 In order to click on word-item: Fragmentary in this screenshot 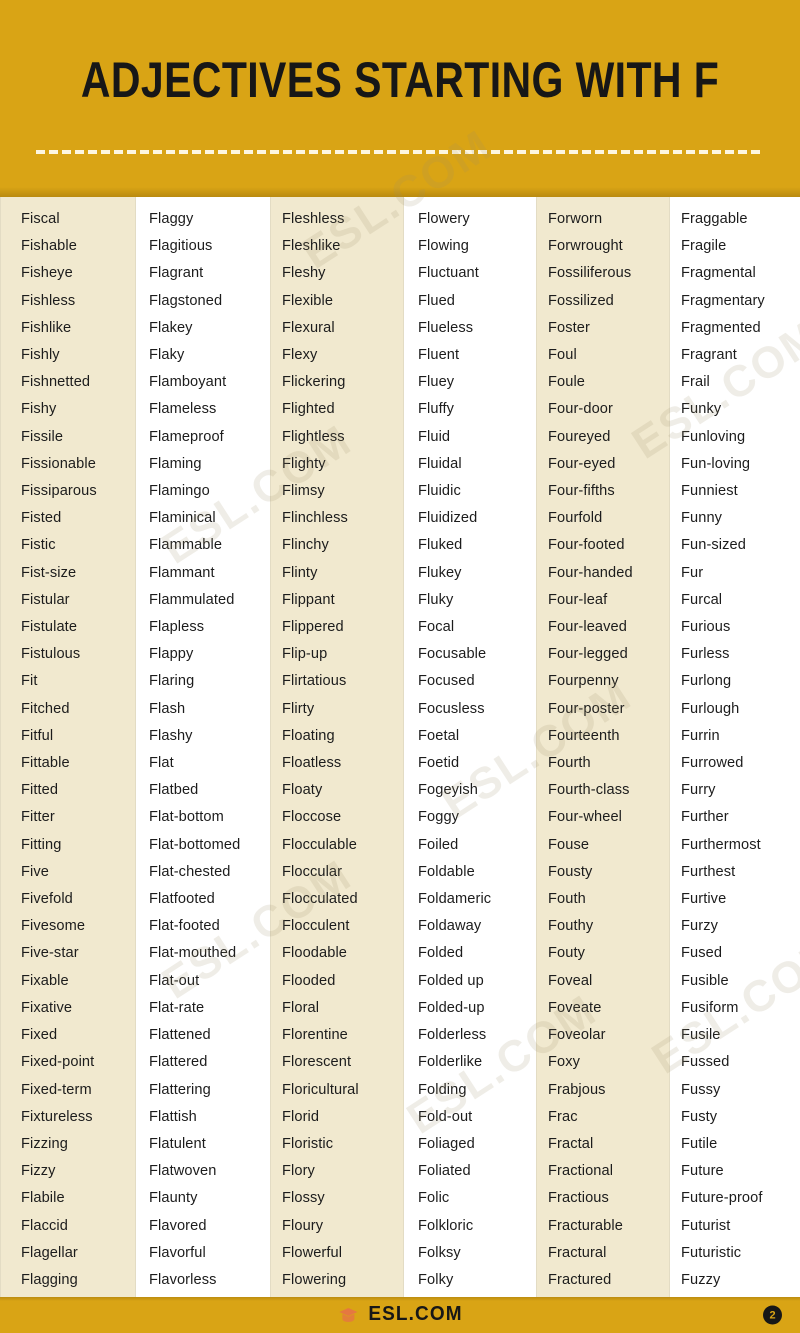, I will do `click(723, 300)`.